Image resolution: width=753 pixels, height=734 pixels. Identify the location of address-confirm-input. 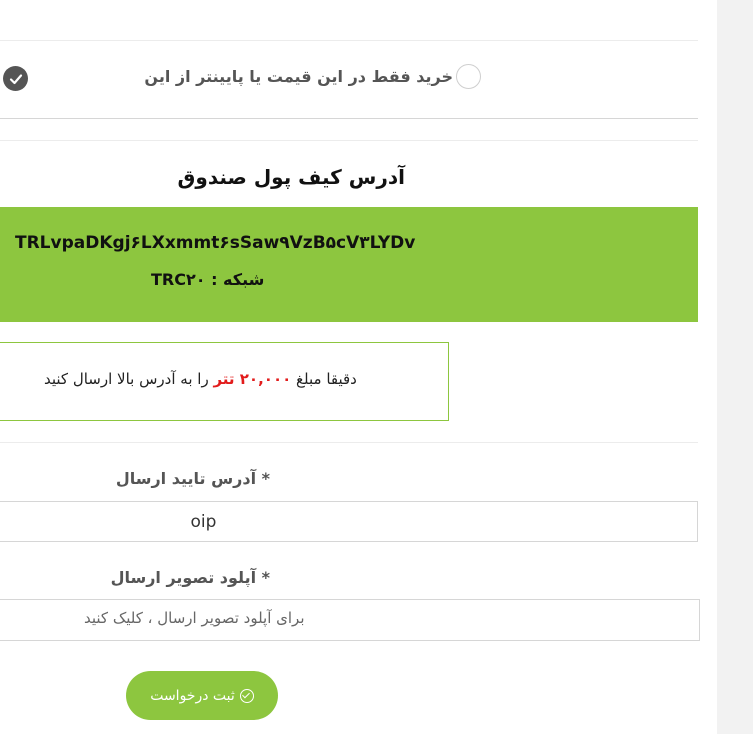
(349, 521).